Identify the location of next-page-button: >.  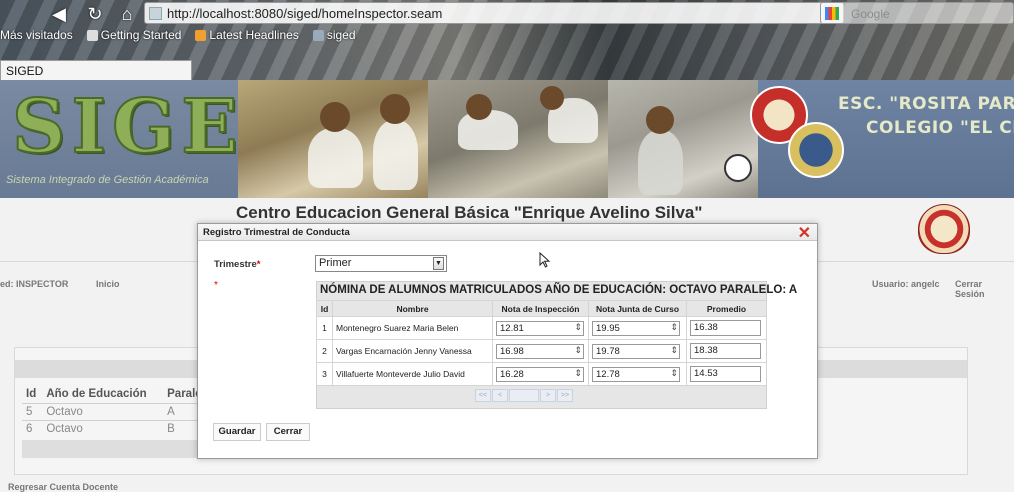
(548, 395).